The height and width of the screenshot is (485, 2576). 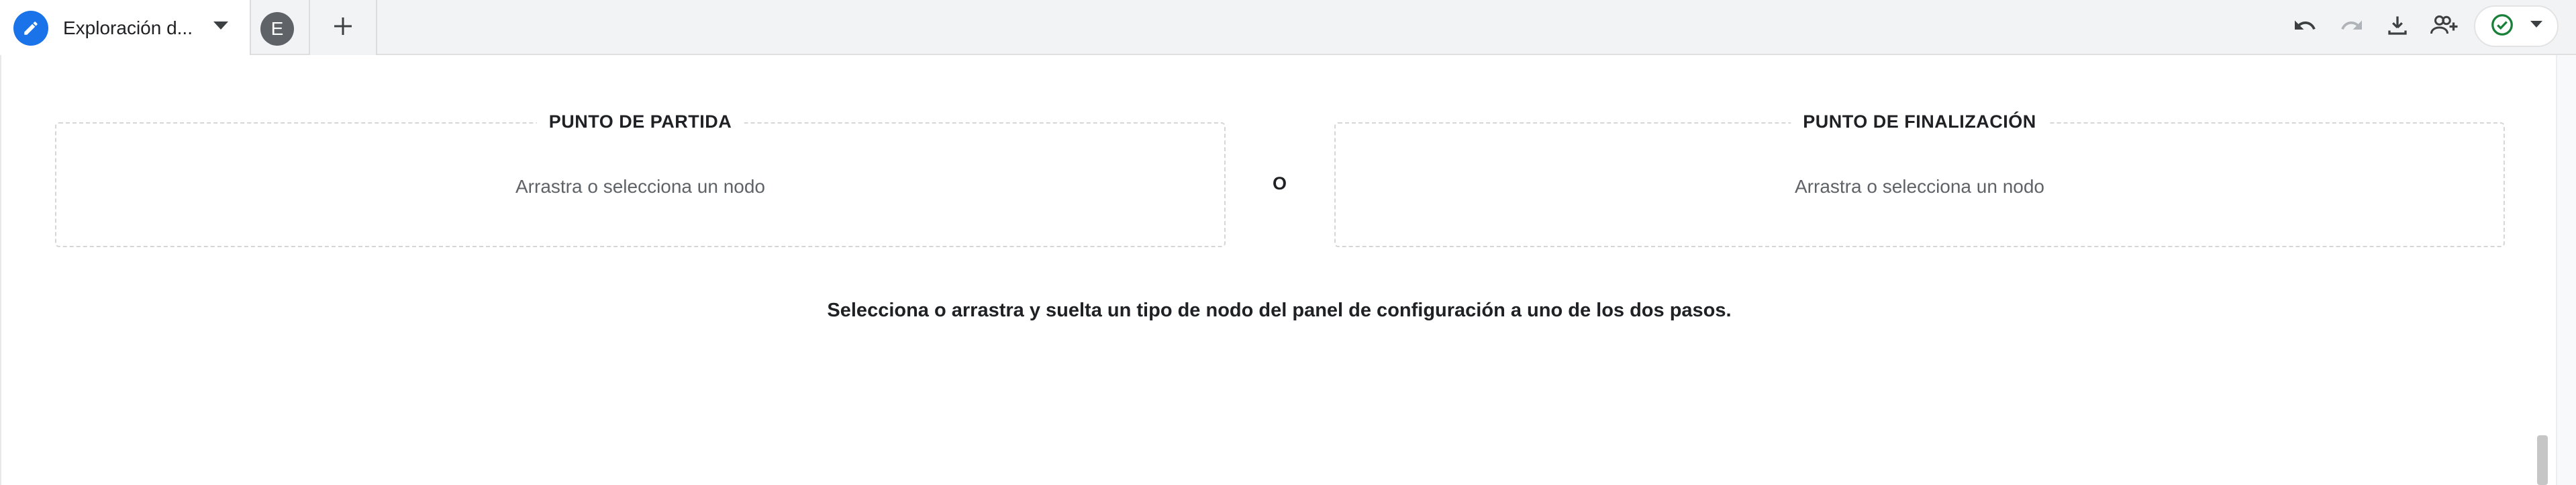 What do you see at coordinates (2516, 26) in the screenshot?
I see `status-button` at bounding box center [2516, 26].